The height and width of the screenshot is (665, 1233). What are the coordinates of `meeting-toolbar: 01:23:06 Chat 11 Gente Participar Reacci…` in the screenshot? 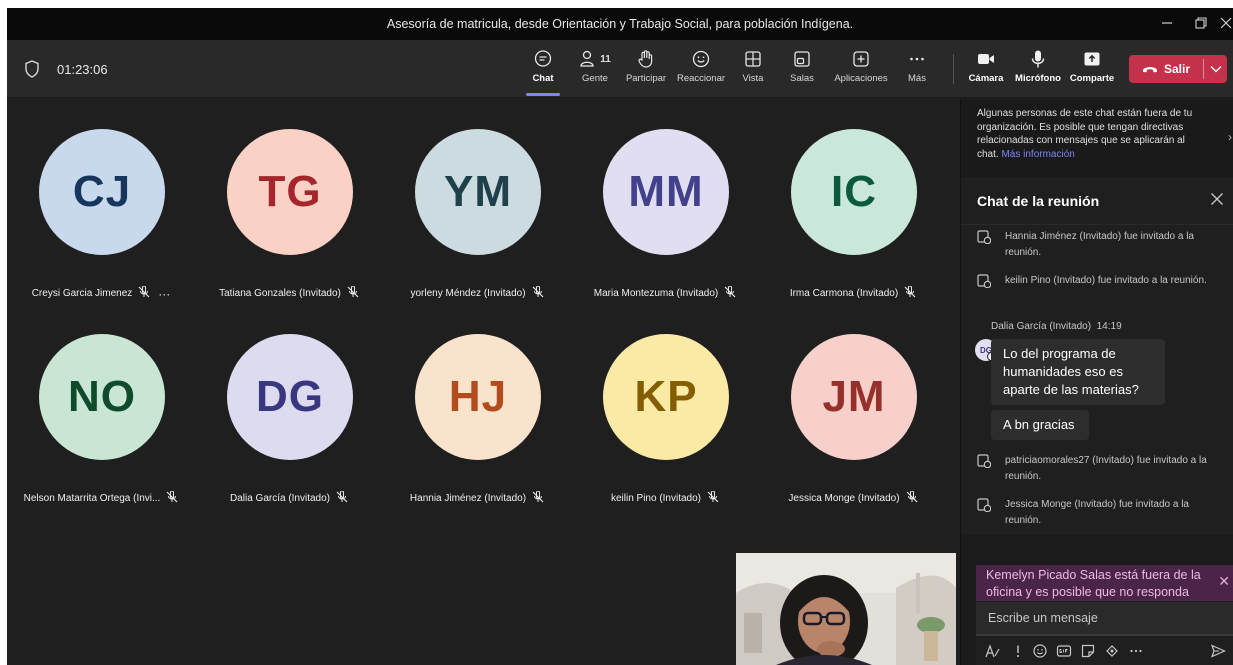 It's located at (620, 69).